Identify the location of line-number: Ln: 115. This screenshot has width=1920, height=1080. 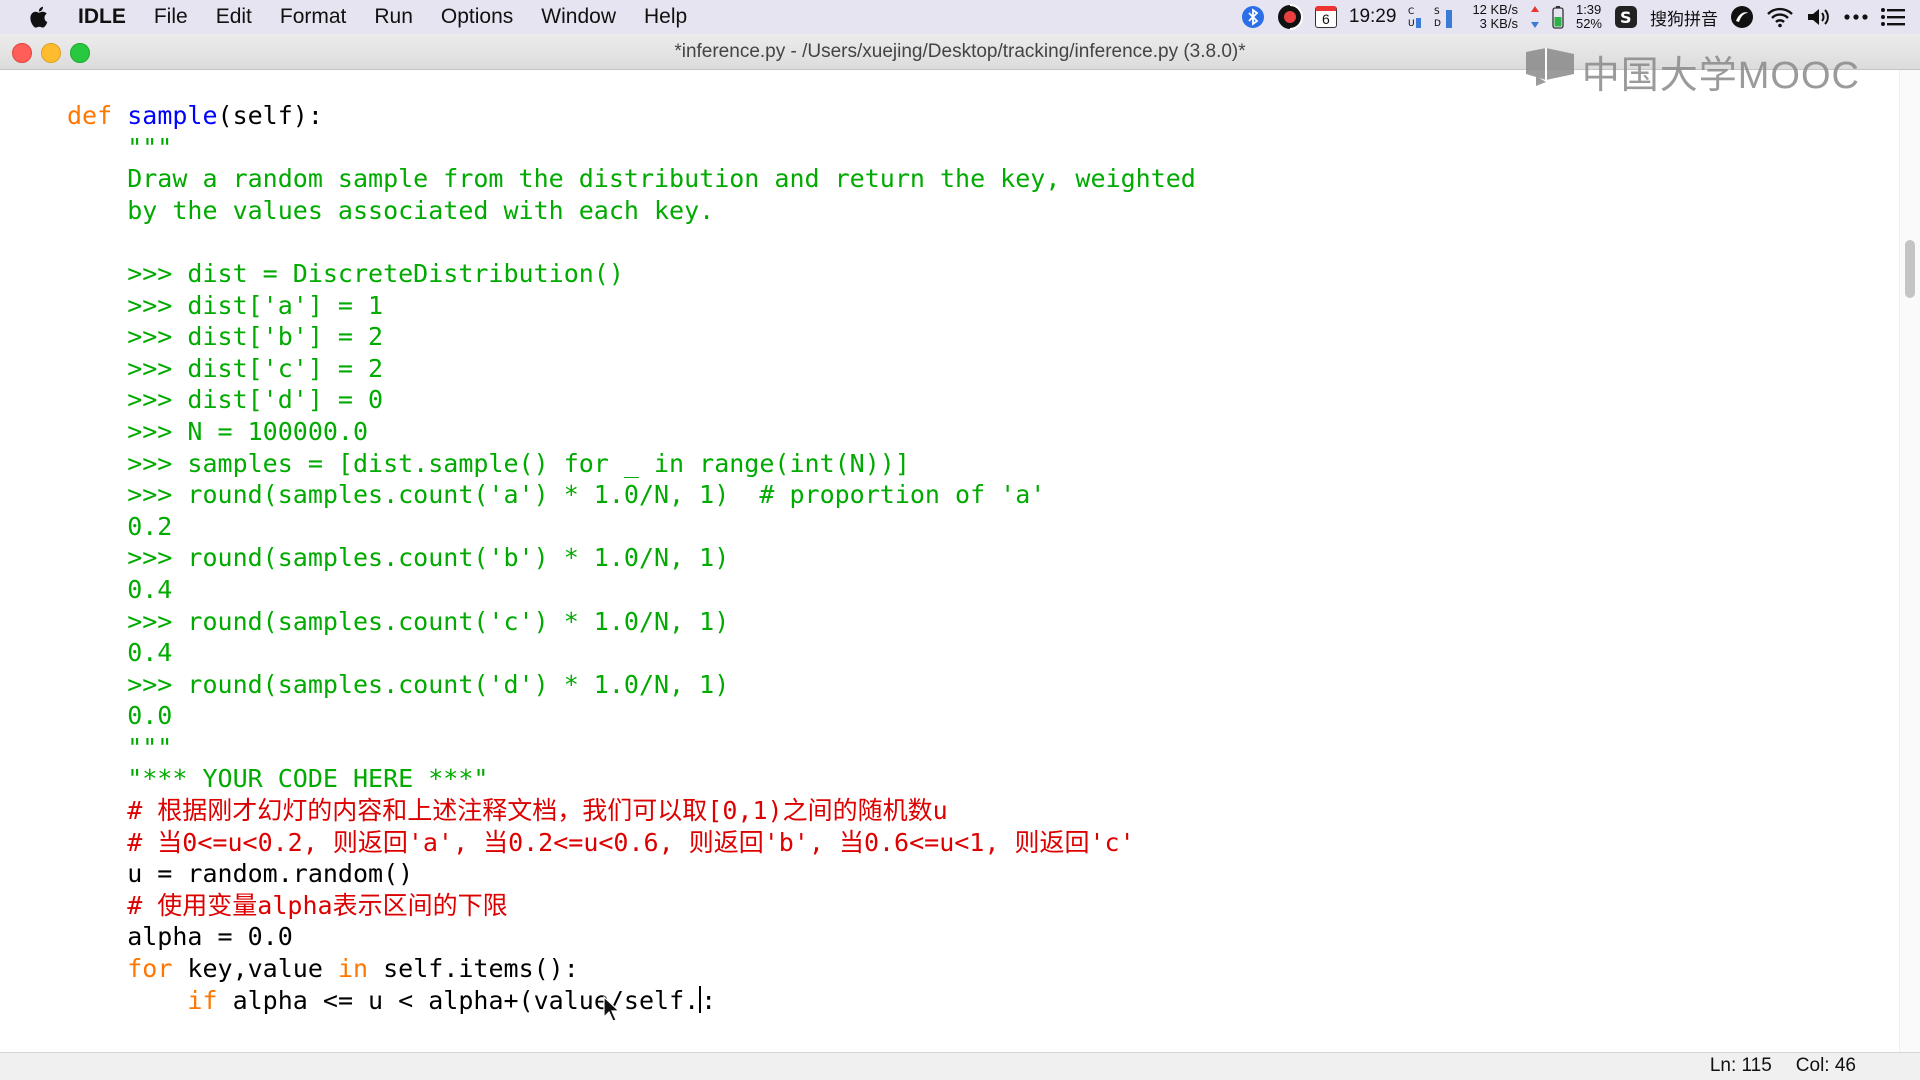
(1740, 1065).